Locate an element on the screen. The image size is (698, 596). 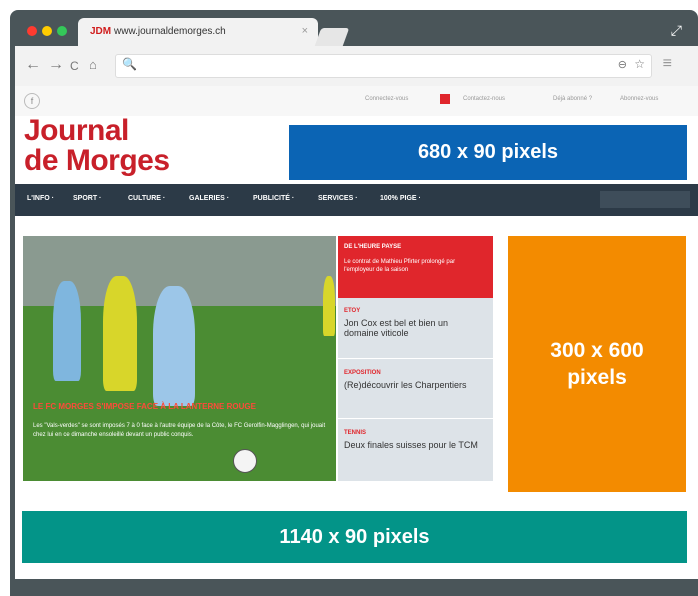
nav-item-info: L'INFO · is located at coordinates (40, 198).